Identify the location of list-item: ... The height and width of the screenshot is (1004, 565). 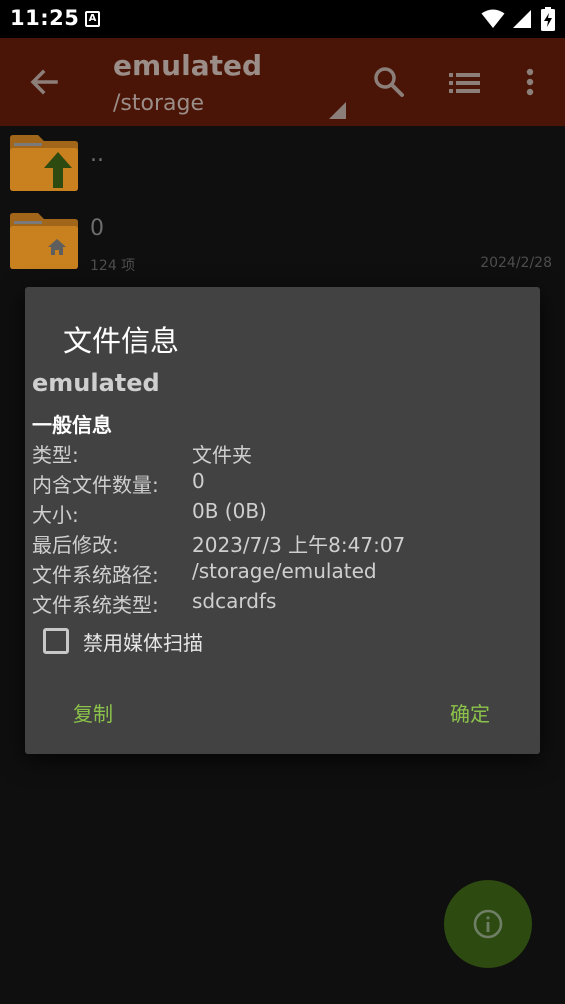
(282, 168).